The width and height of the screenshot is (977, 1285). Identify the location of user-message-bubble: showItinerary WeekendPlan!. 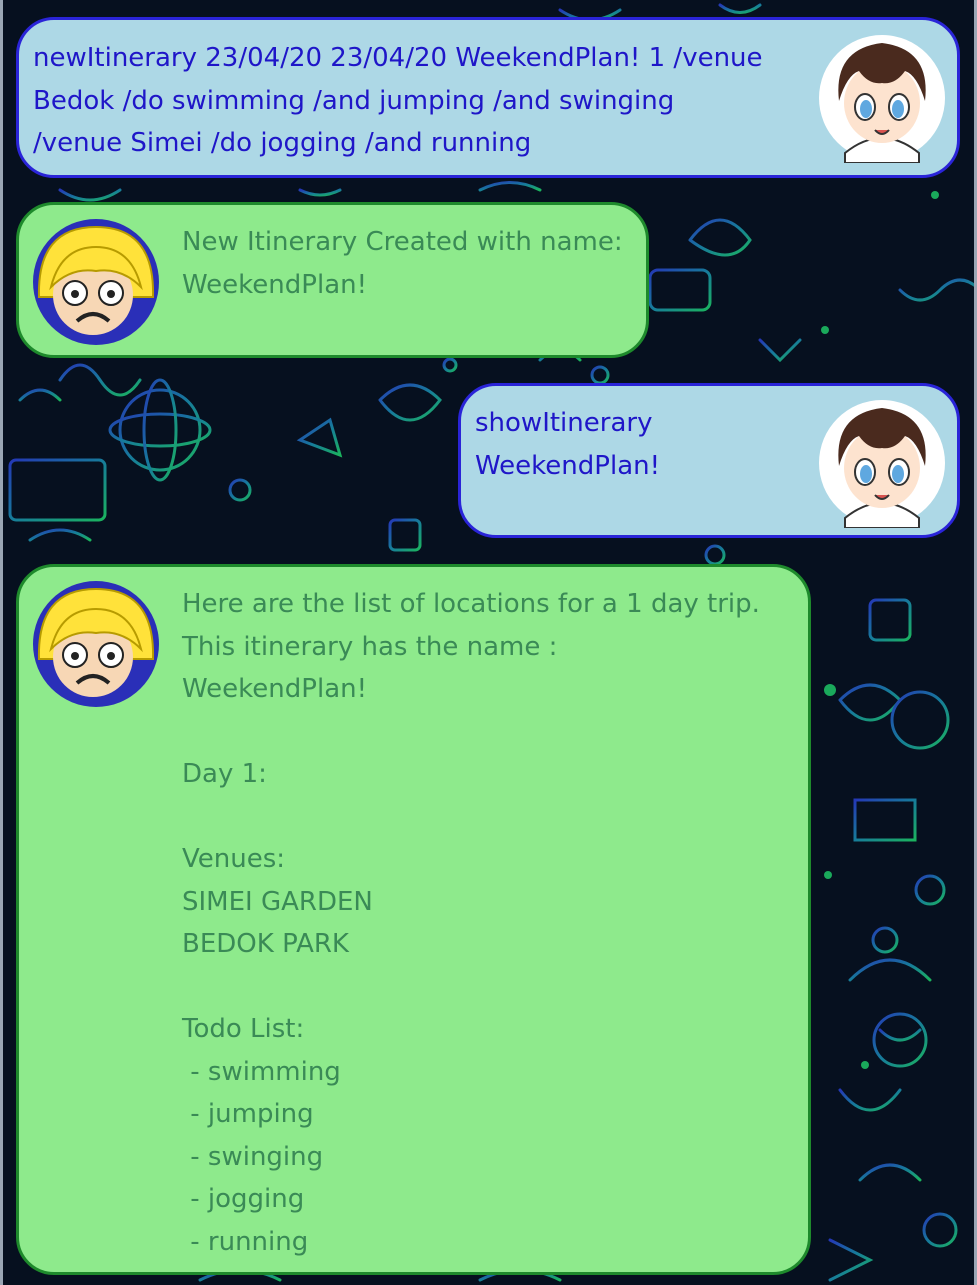
(709, 460).